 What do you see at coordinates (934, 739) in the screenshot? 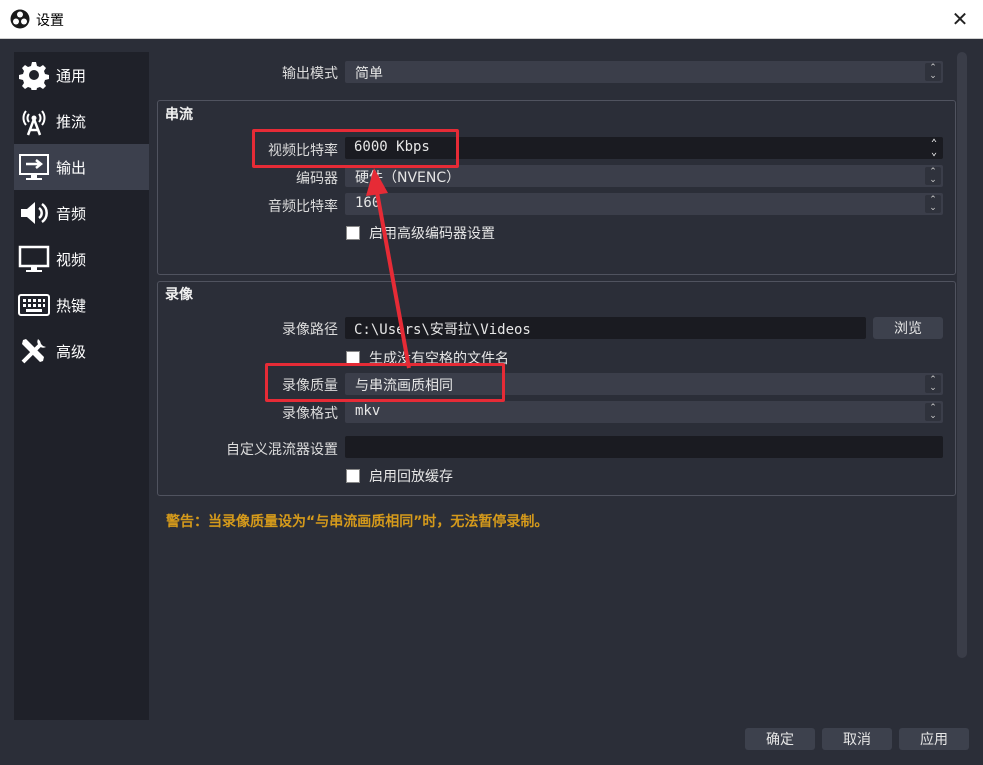
I see `apply-button: 应用` at bounding box center [934, 739].